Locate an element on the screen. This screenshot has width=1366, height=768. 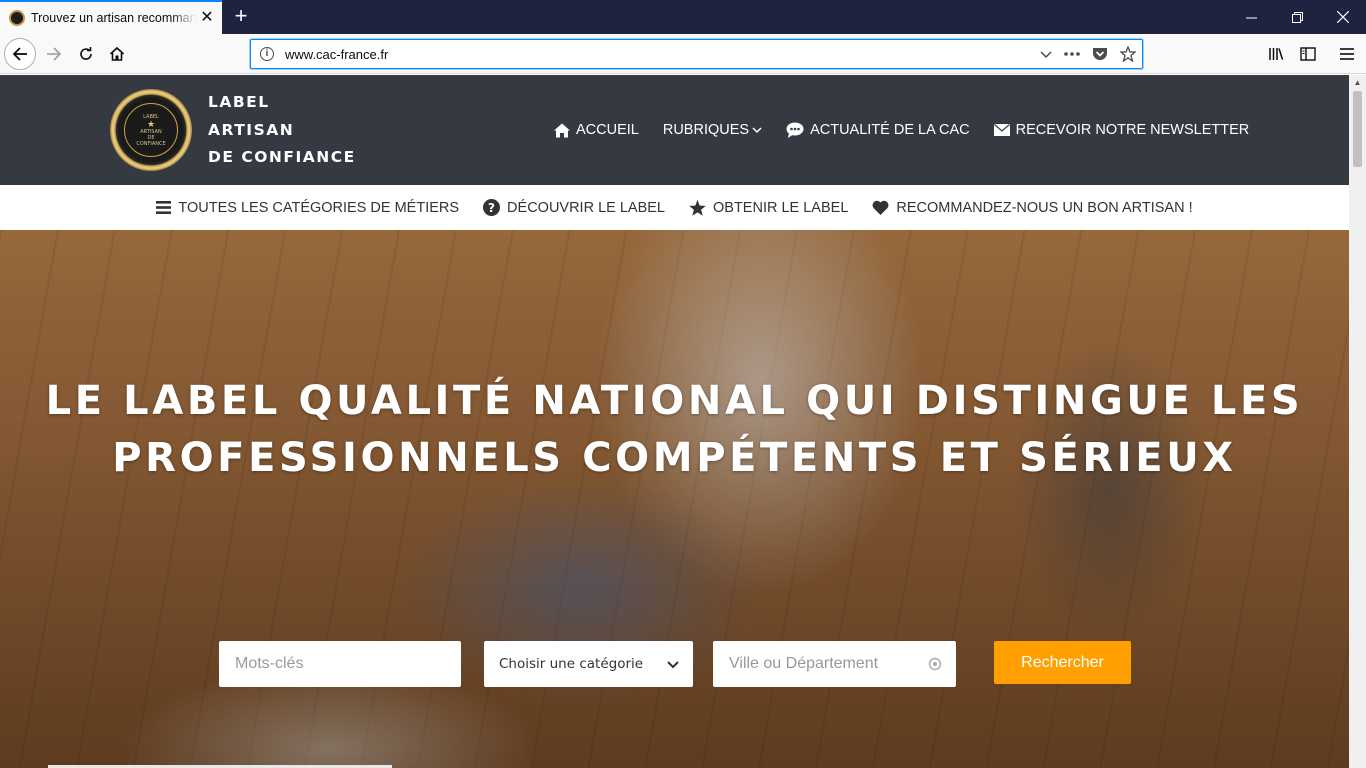
nav-item-label: ACCUEIL is located at coordinates (607, 130).